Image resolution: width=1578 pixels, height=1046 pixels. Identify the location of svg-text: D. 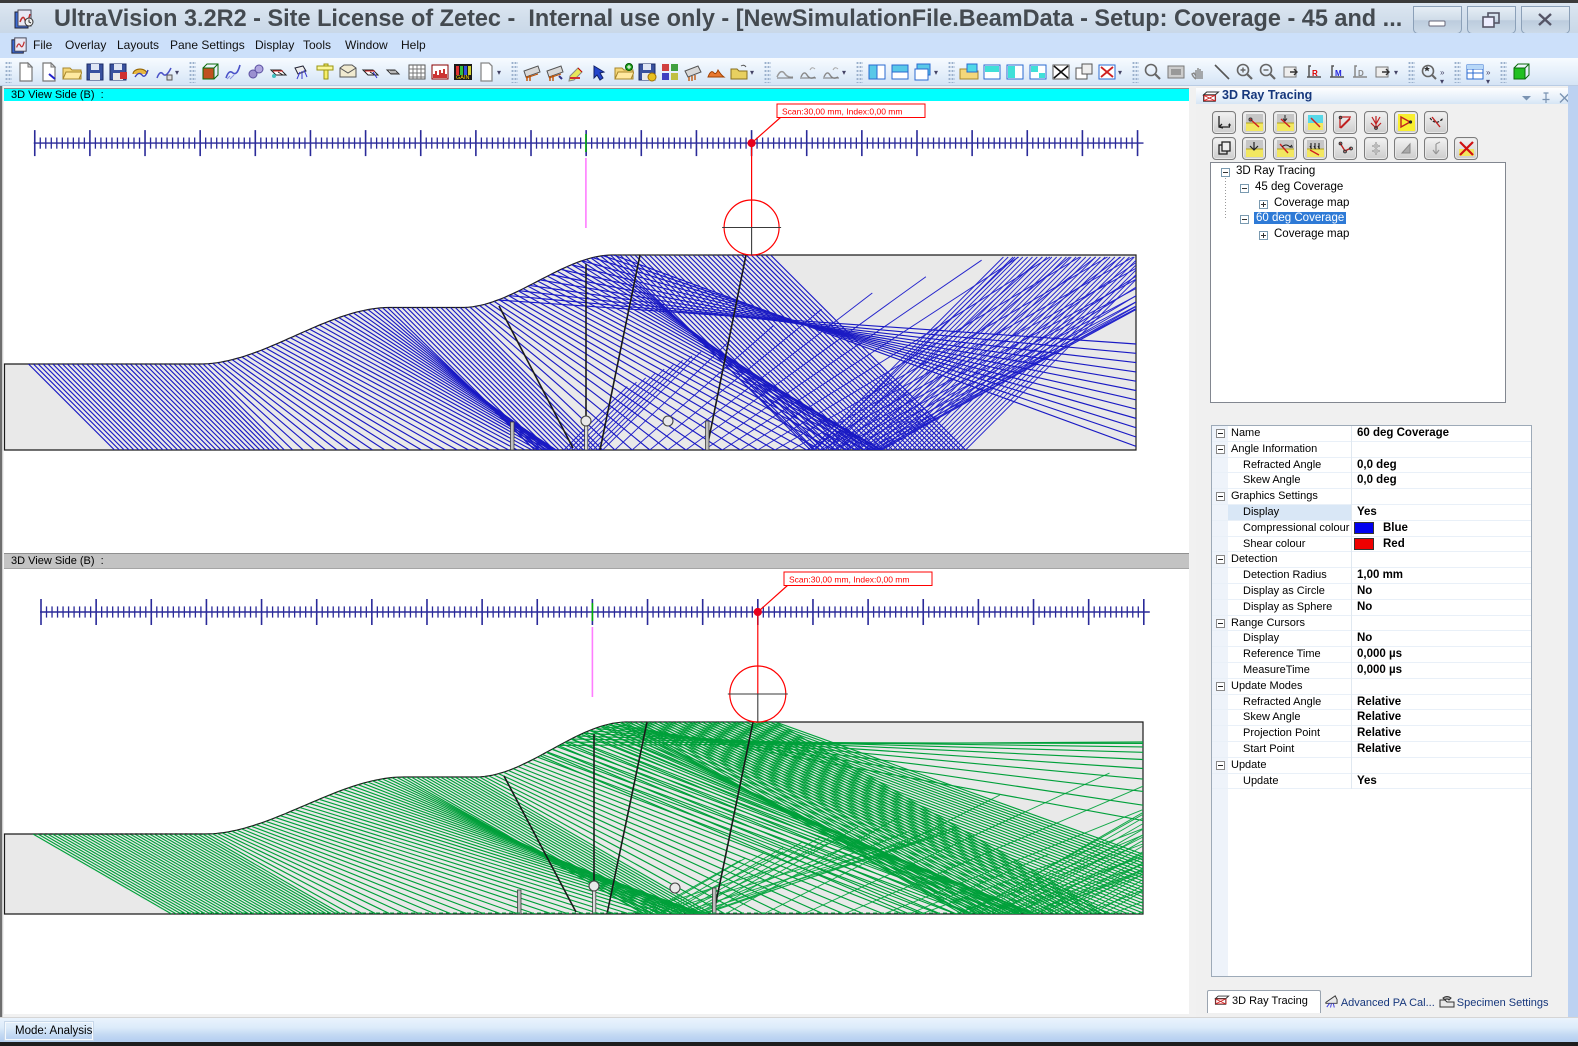
(1361, 73).